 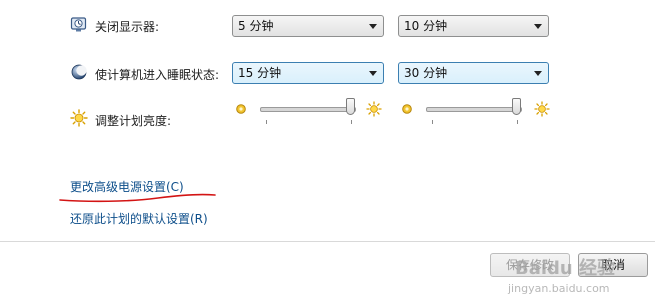 I want to click on sleep-plugged-value: 30 分钟, so click(x=426, y=73).